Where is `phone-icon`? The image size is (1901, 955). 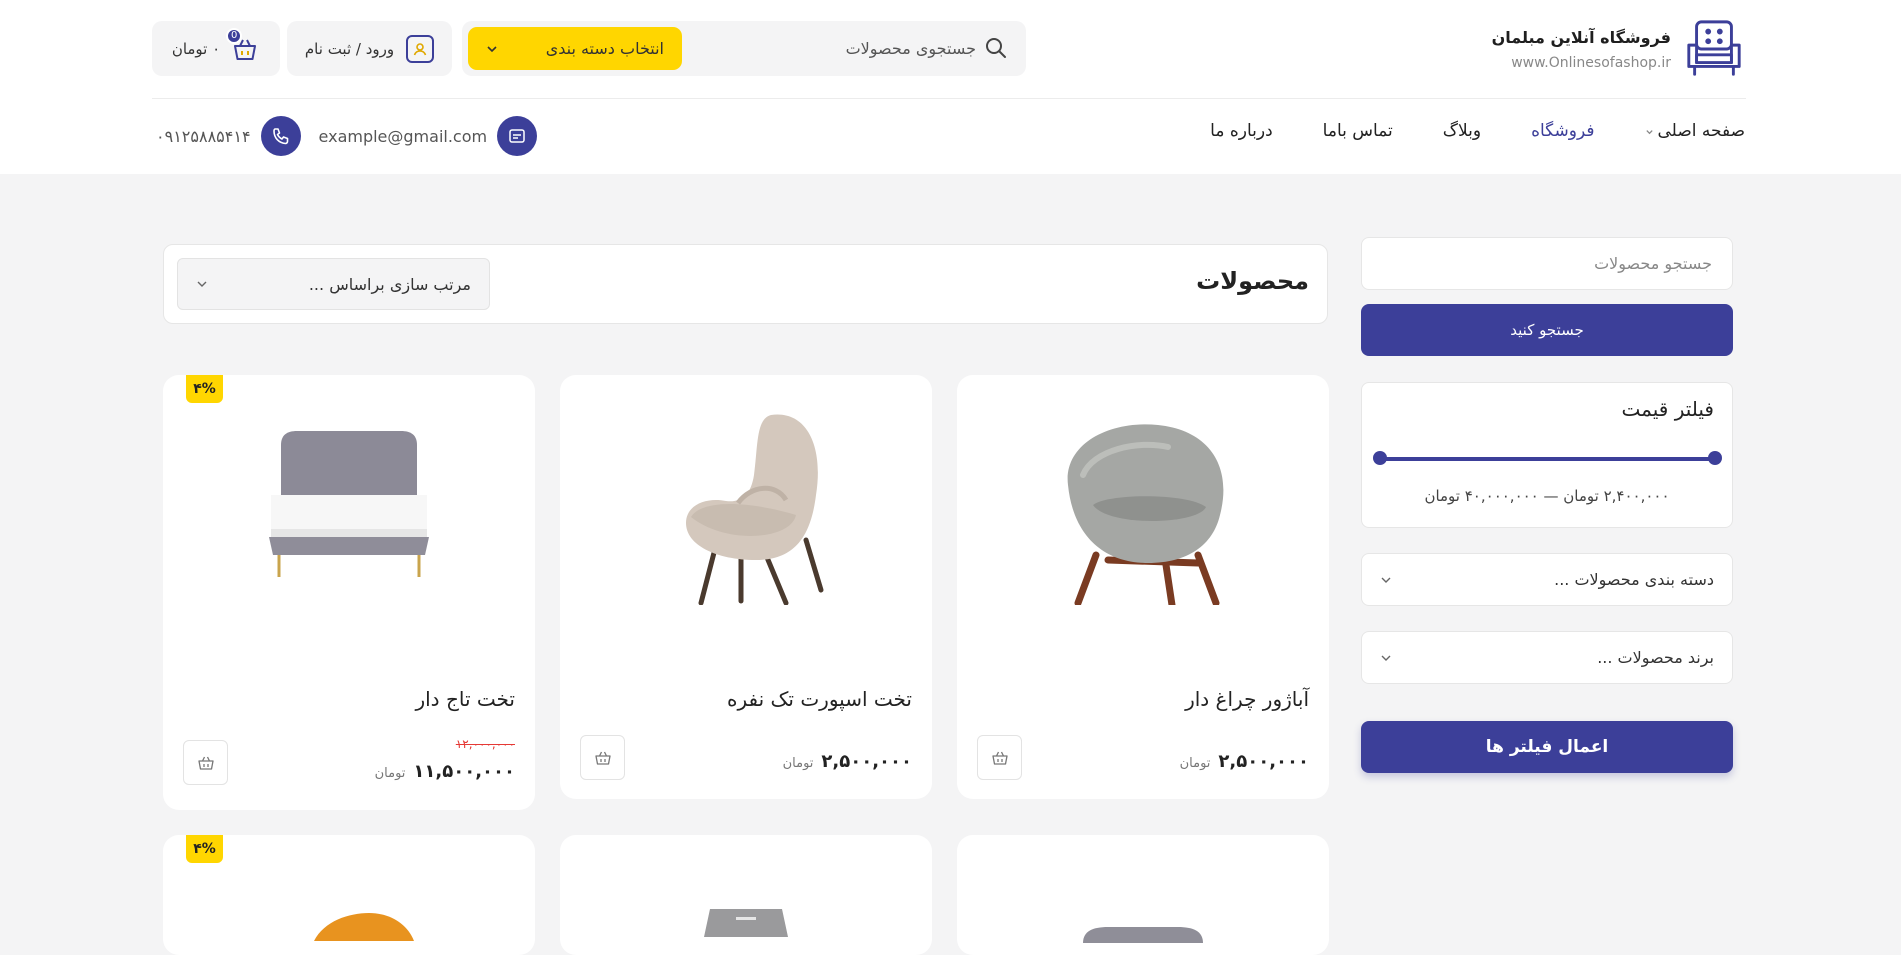 phone-icon is located at coordinates (280, 136).